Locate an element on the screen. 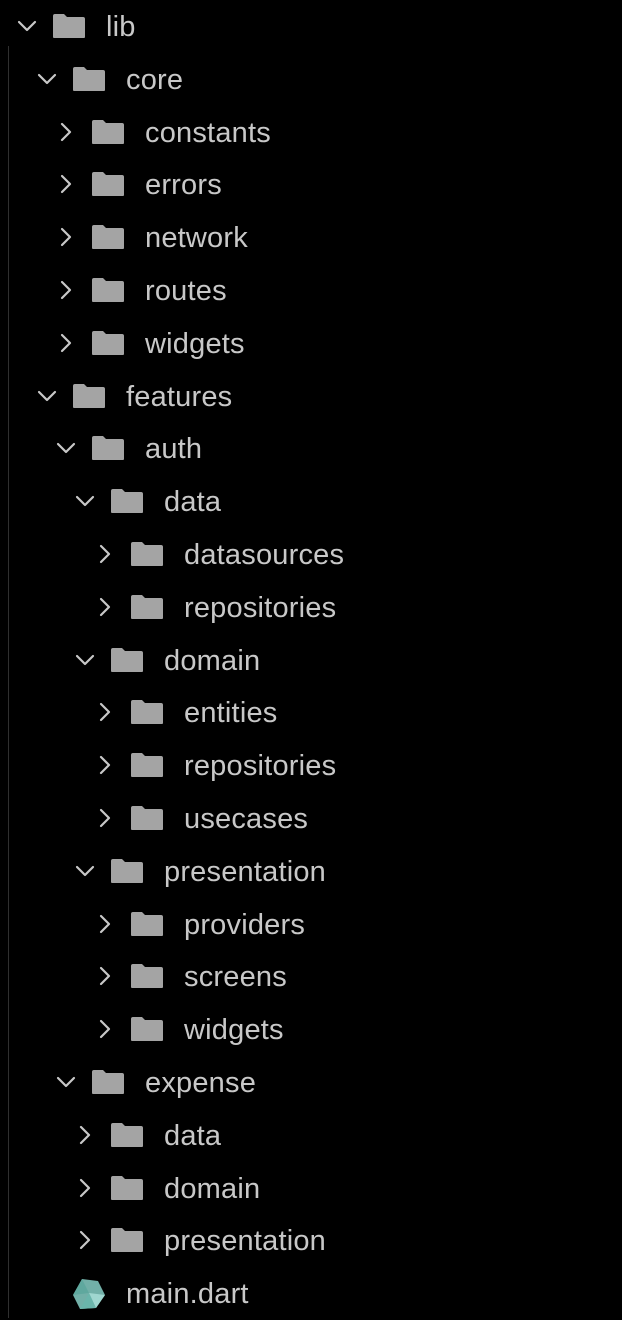 Image resolution: width=622 pixels, height=1320 pixels. tree-row-core: core is located at coordinates (311, 79).